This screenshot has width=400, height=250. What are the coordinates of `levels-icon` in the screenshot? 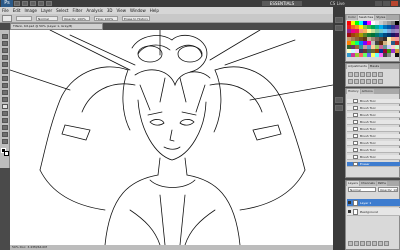 It's located at (356, 74).